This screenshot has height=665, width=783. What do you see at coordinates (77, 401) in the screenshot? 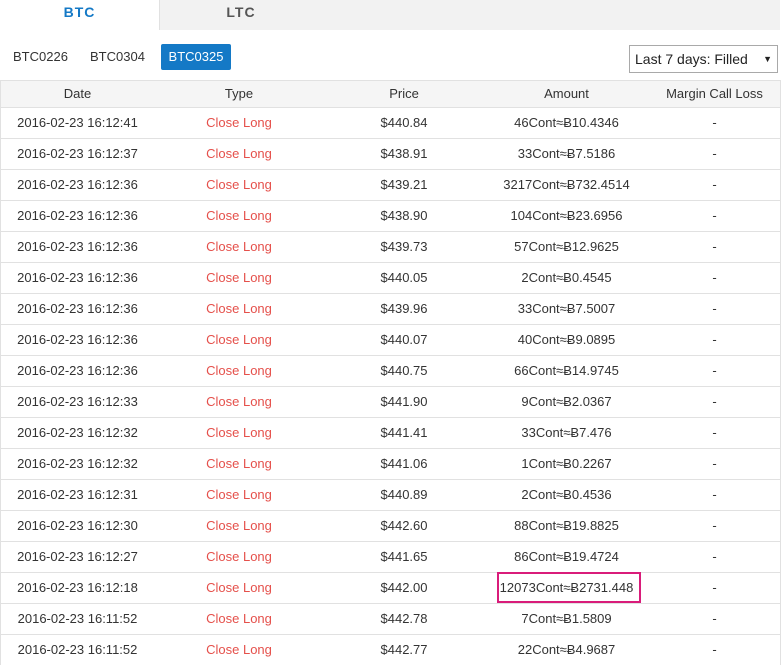
I see `cell-date: 2016-02-23 16:12:33` at bounding box center [77, 401].